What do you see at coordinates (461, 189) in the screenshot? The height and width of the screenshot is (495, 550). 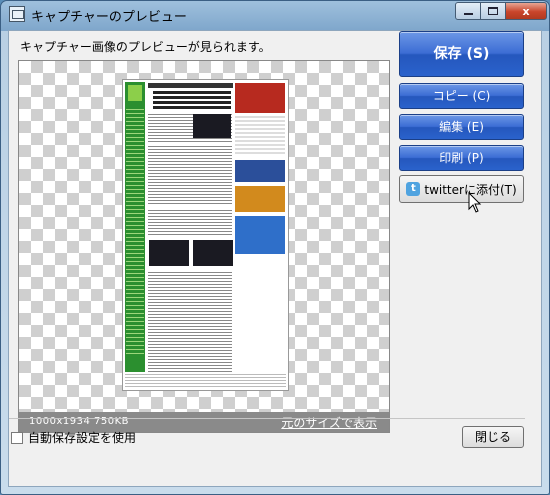 I see `twitter-attach-button: t twitterに添付(T)` at bounding box center [461, 189].